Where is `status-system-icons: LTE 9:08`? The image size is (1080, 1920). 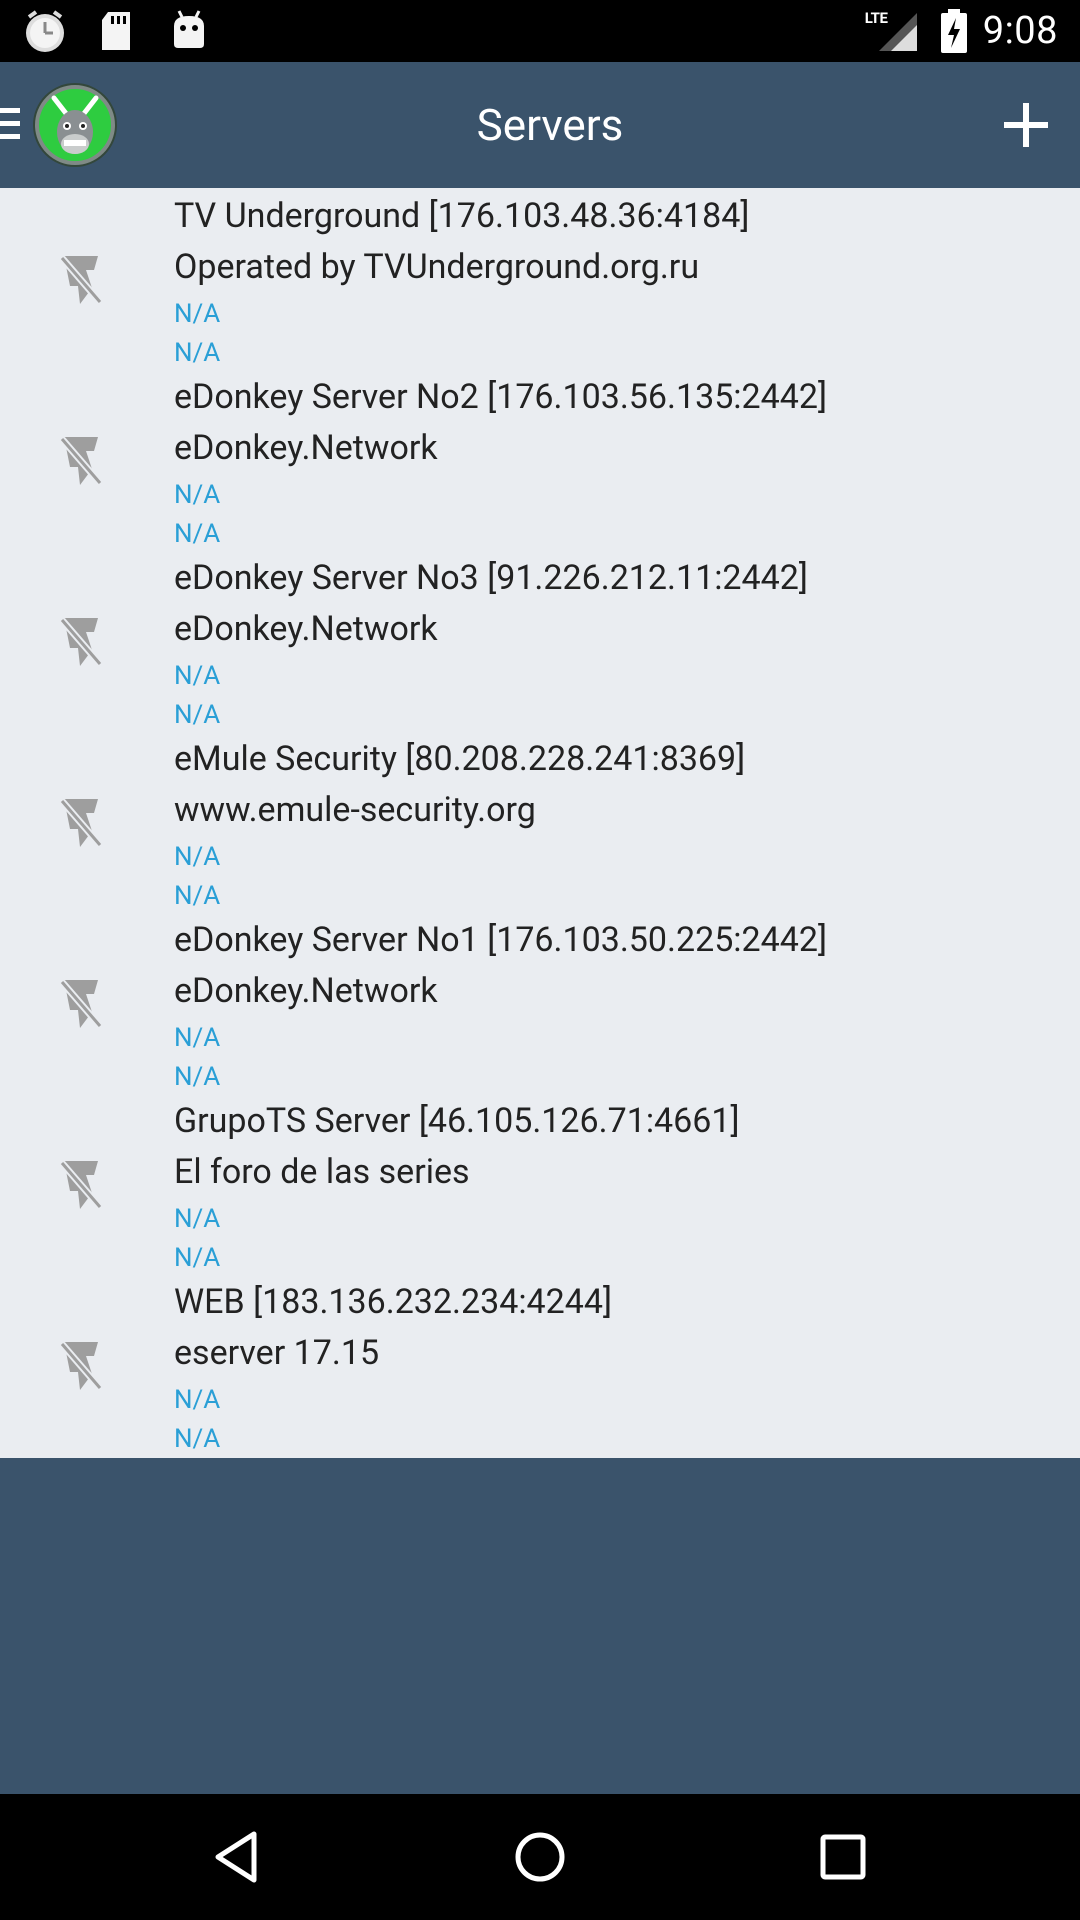 status-system-icons: LTE 9:08 is located at coordinates (961, 31).